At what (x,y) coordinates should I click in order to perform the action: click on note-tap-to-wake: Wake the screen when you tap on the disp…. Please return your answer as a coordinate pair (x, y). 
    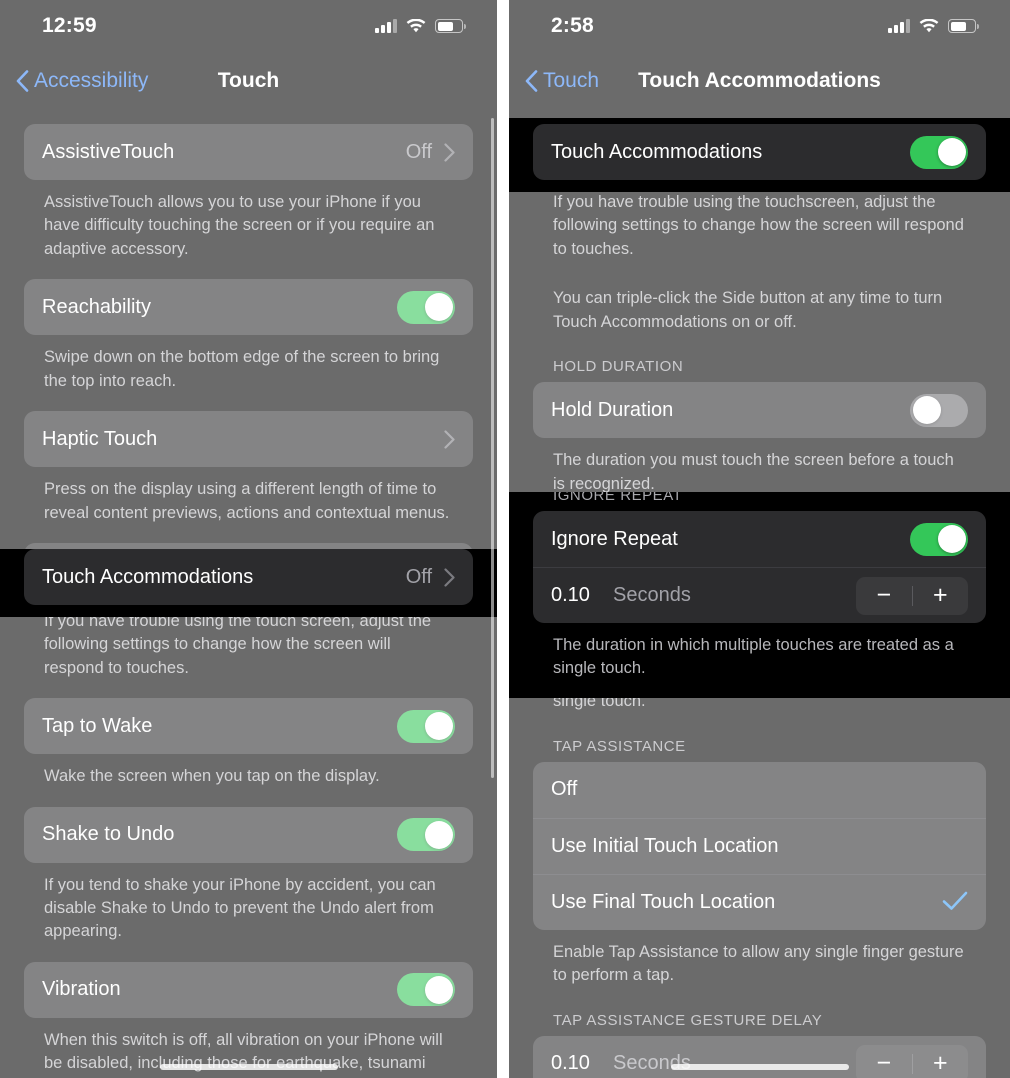
    Looking at the image, I should click on (212, 776).